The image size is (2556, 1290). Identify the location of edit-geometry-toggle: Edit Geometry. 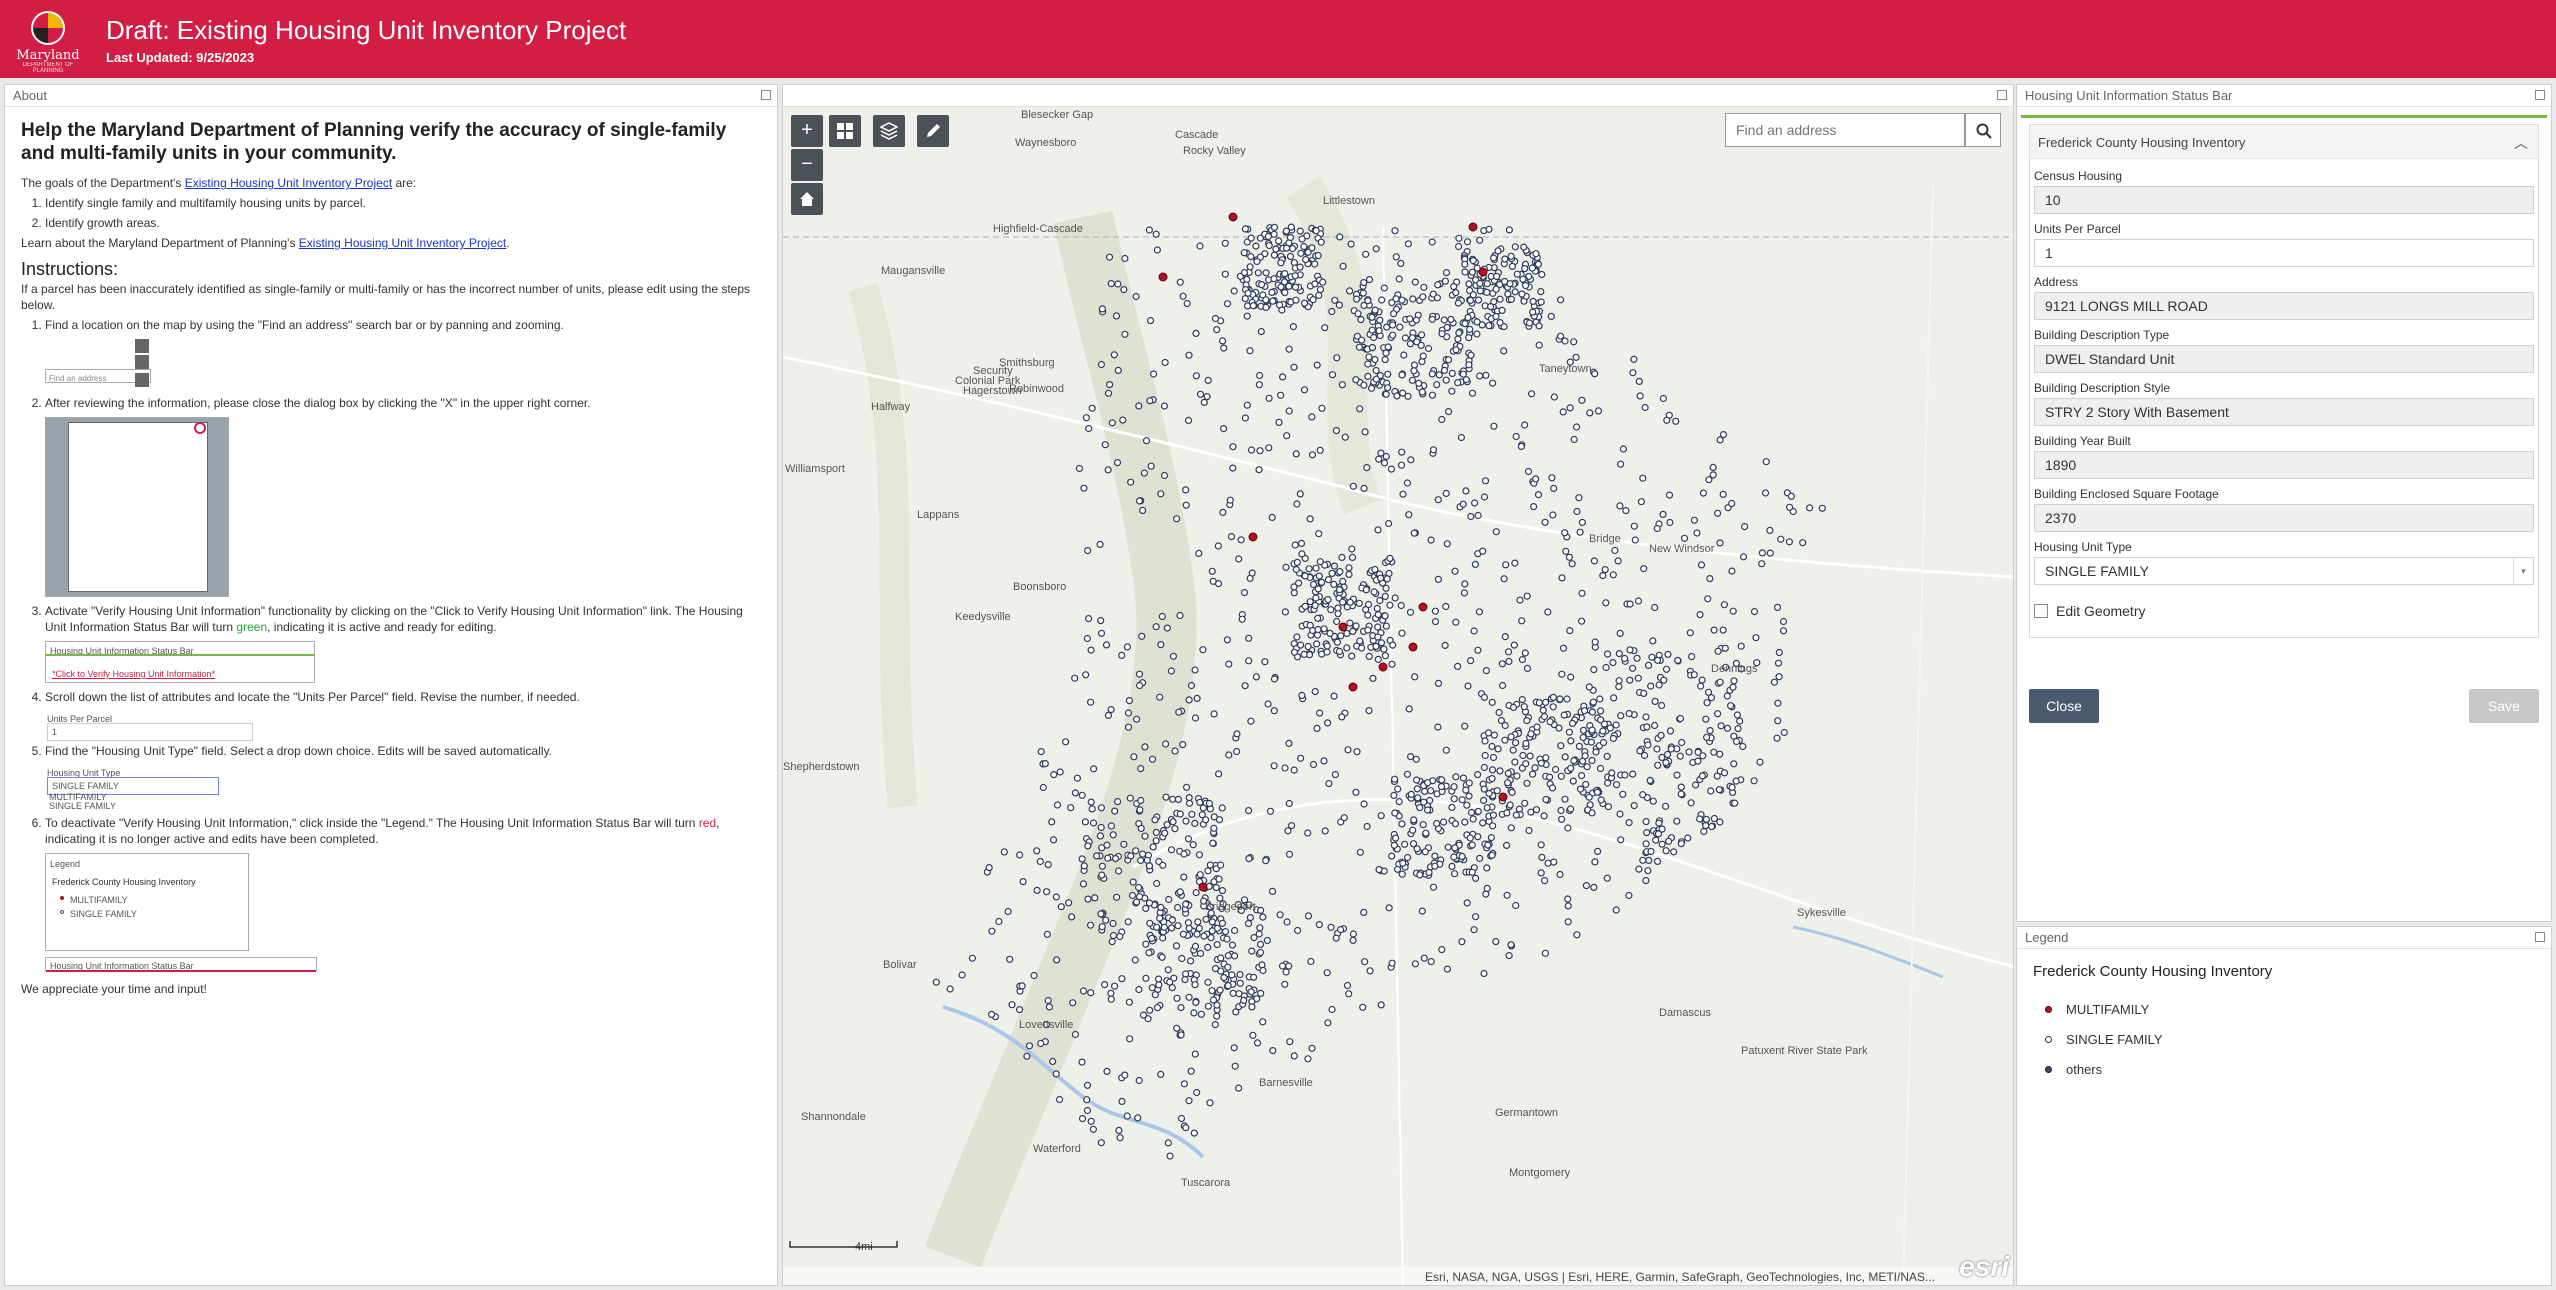
(2284, 611).